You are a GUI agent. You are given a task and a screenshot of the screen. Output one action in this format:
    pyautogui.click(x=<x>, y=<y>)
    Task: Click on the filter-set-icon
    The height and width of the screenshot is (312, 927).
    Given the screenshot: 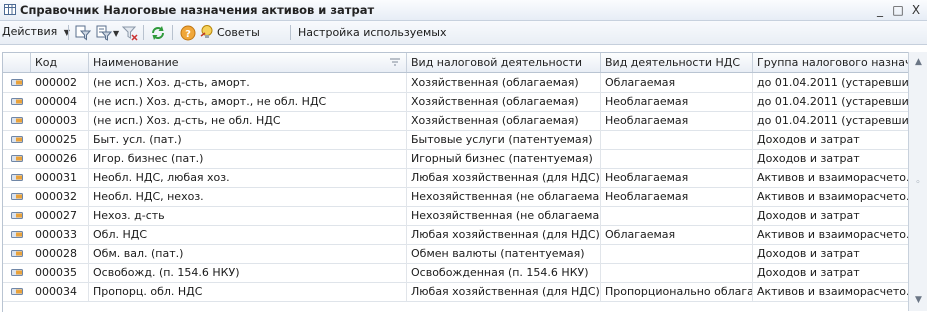 What is the action you would take?
    pyautogui.click(x=83, y=33)
    